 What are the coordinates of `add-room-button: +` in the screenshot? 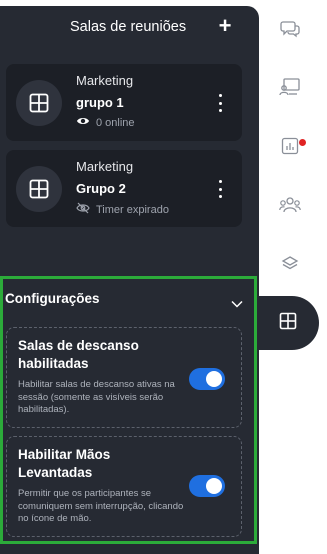 It's located at (225, 26).